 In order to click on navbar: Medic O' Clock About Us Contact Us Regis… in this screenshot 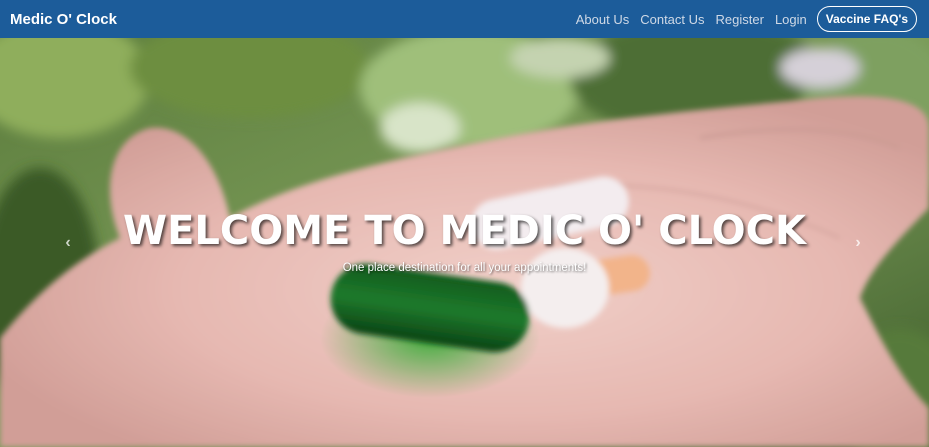, I will do `click(464, 19)`.